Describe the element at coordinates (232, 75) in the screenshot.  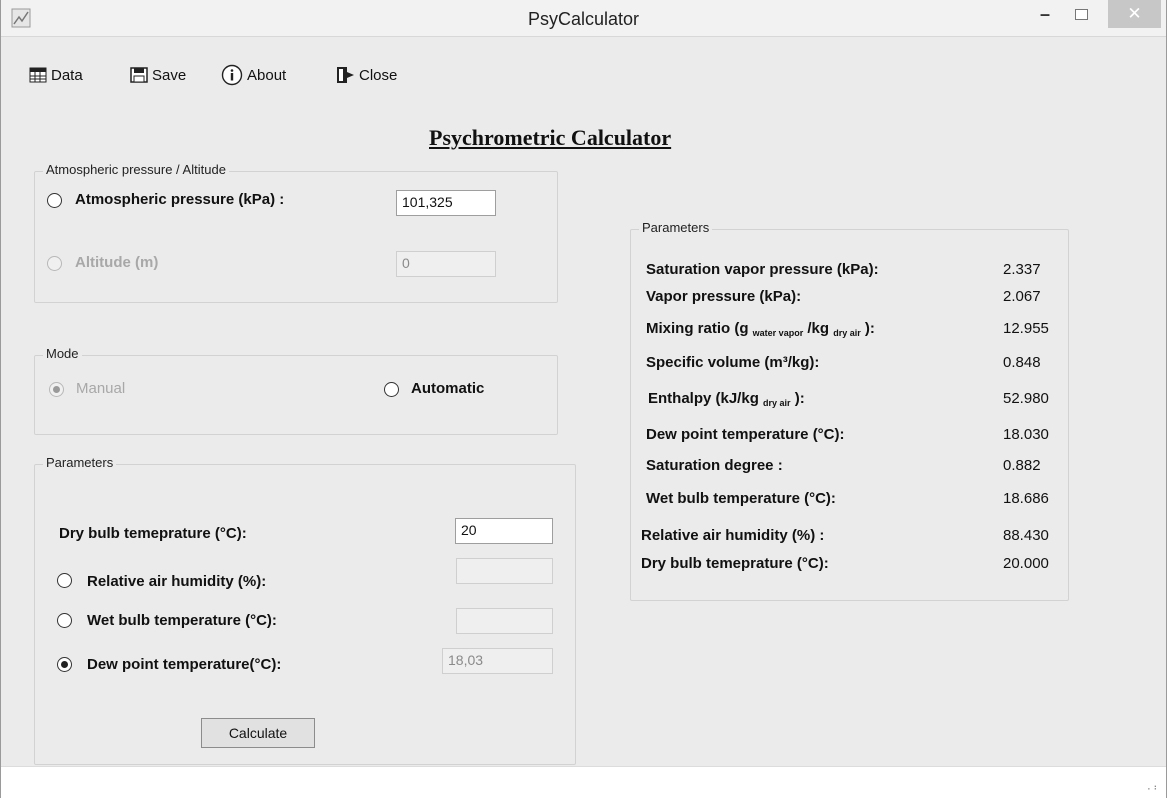
I see `info-icon` at that location.